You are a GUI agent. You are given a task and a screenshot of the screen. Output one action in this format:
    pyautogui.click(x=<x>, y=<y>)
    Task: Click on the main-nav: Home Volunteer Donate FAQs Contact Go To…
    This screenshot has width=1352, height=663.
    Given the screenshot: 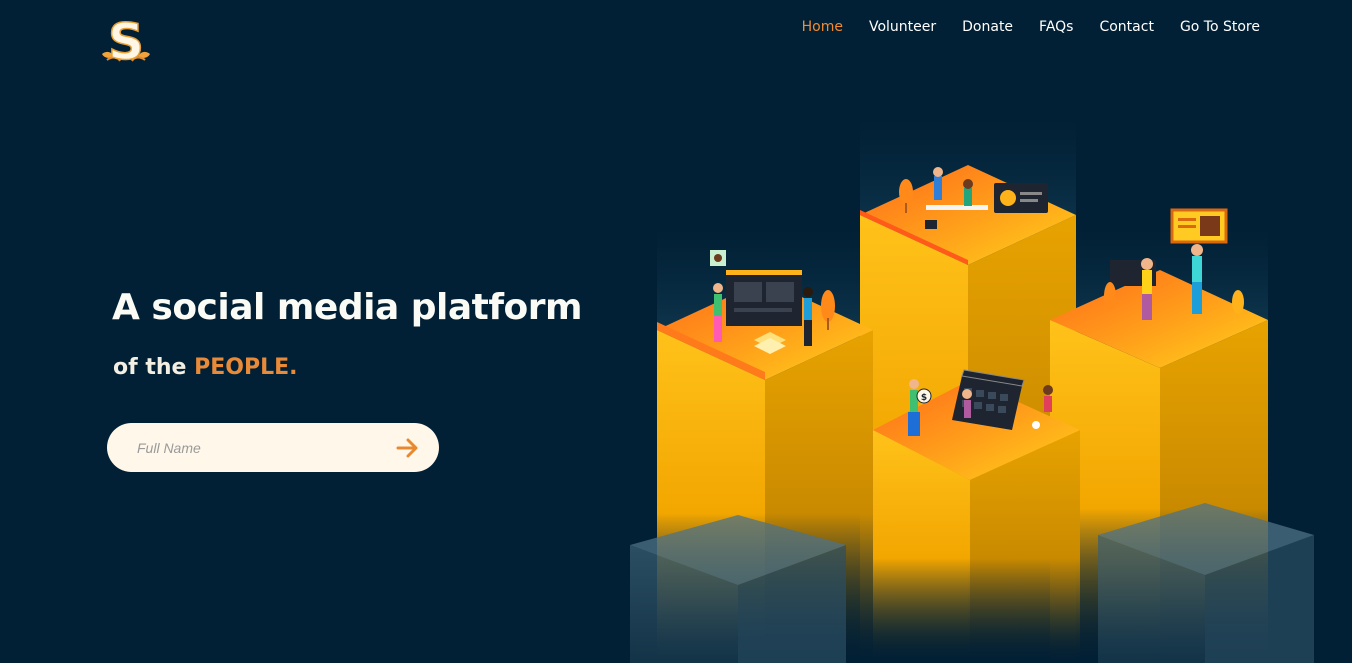 What is the action you would take?
    pyautogui.click(x=1031, y=27)
    